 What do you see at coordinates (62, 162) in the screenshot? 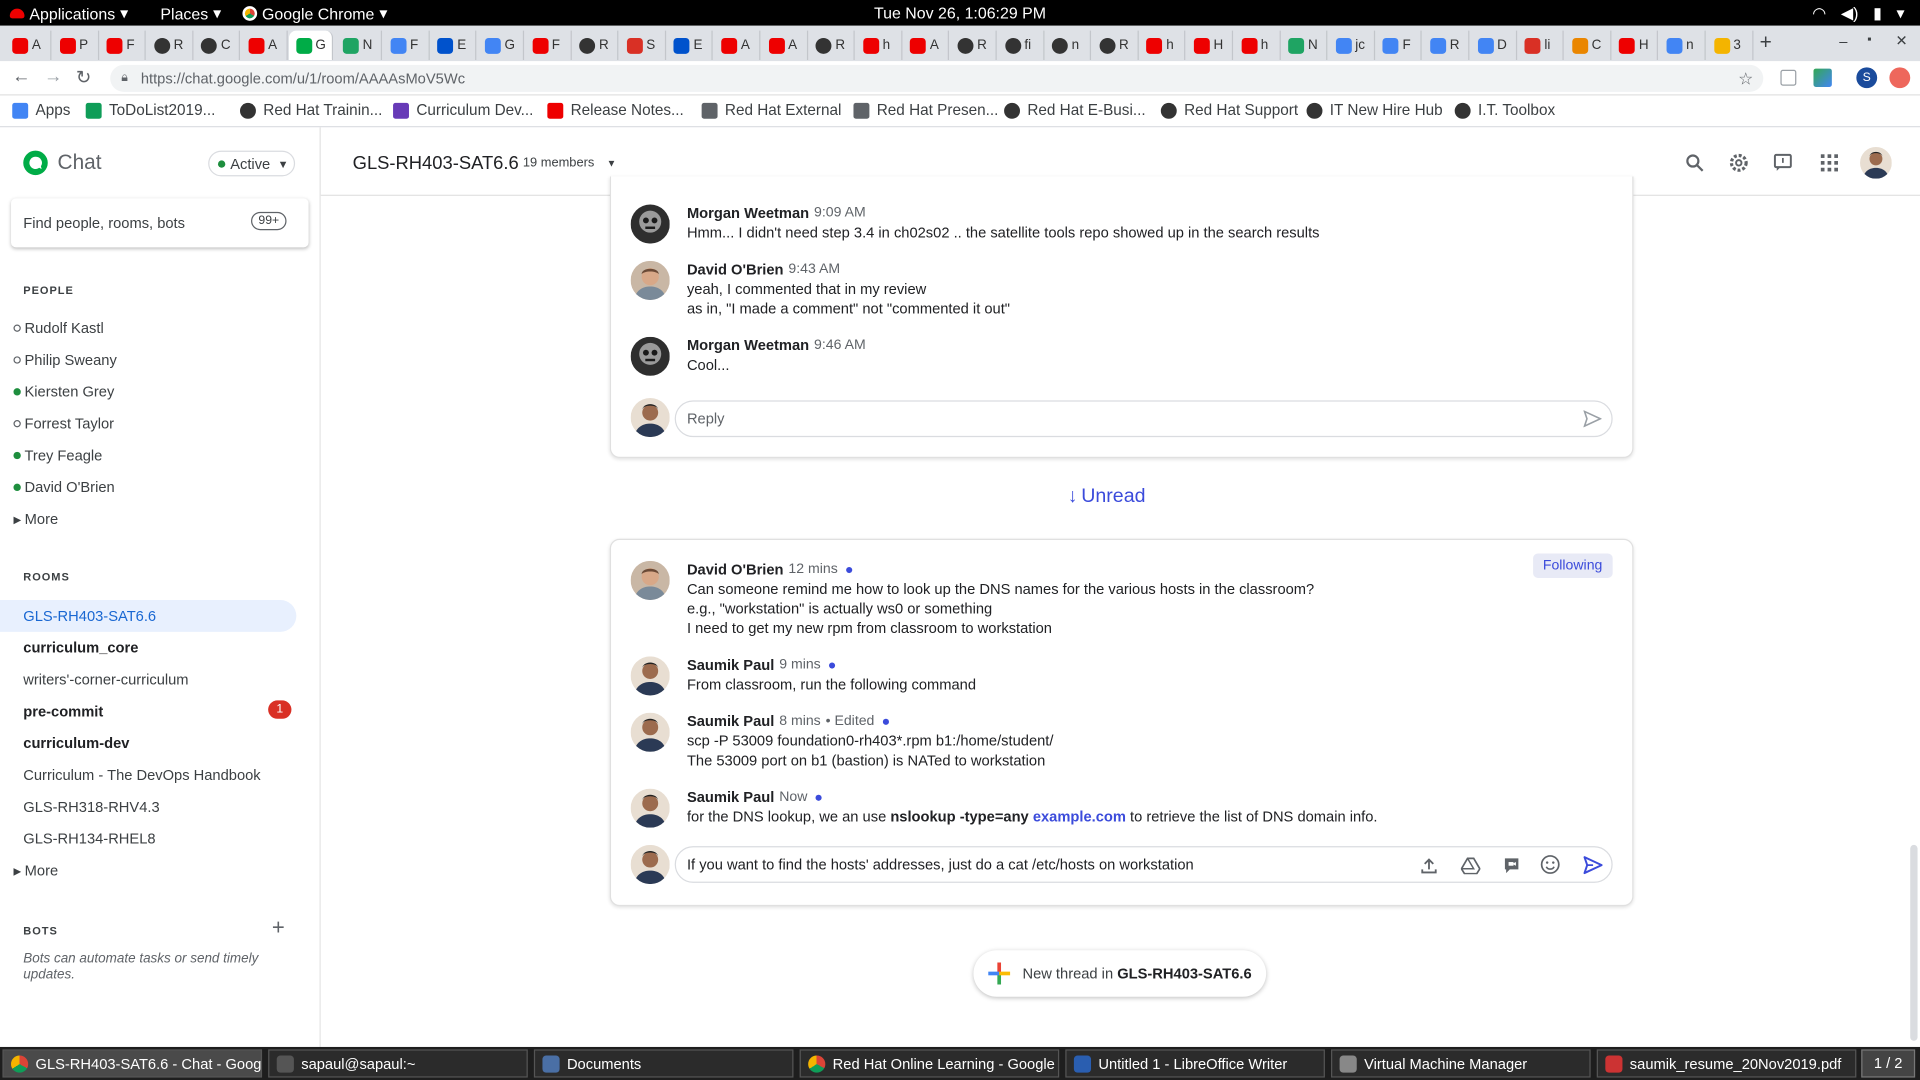
I see `chat-logo: Chat` at bounding box center [62, 162].